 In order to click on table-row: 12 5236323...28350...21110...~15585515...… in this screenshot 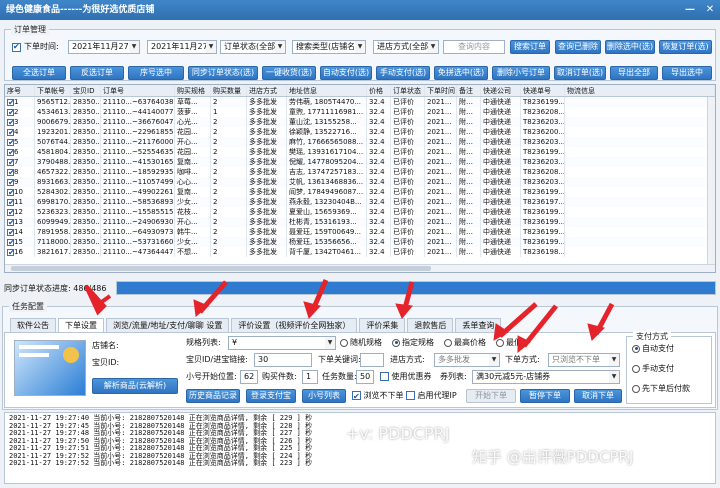, I will do `click(360, 212)`.